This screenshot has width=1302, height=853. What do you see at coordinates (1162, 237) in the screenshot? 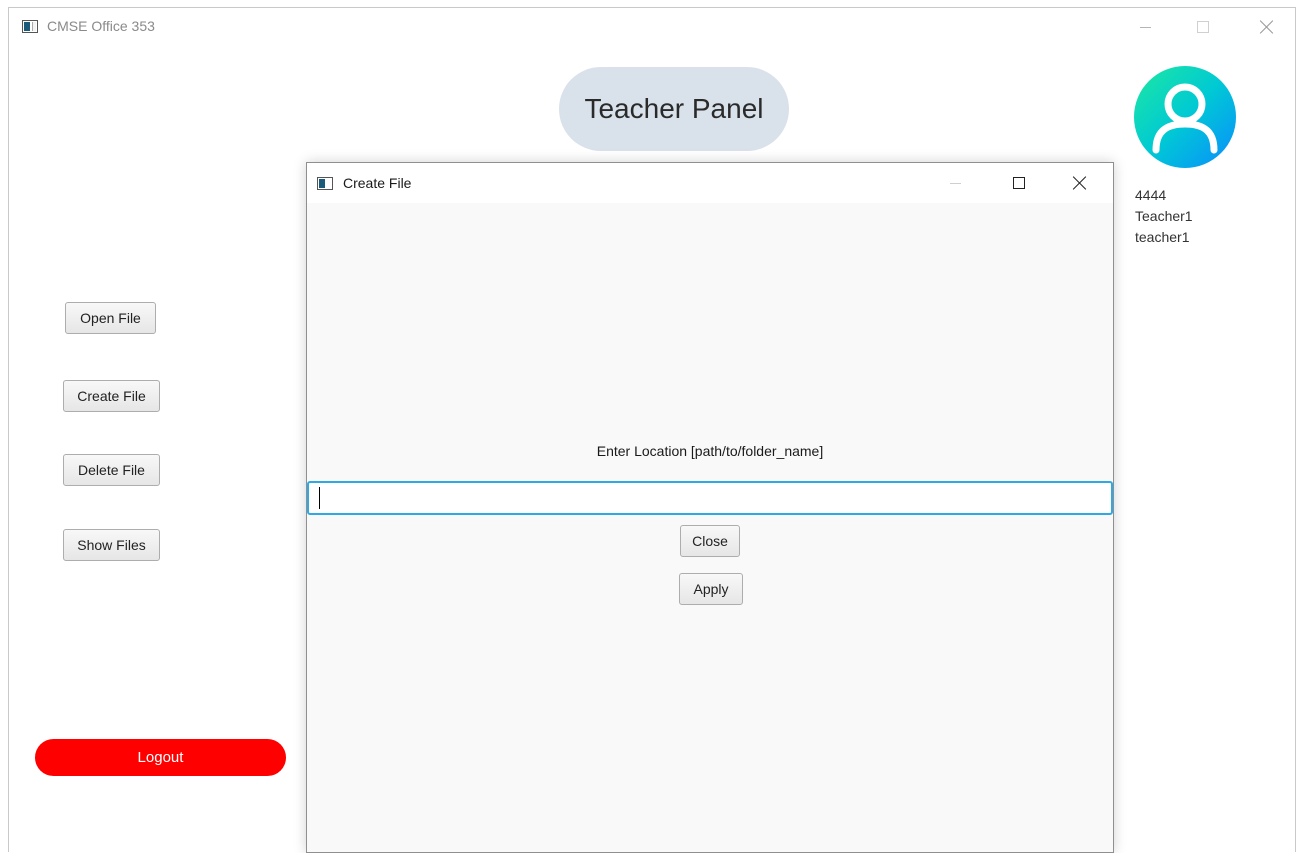
I see `user-username: teacher1` at bounding box center [1162, 237].